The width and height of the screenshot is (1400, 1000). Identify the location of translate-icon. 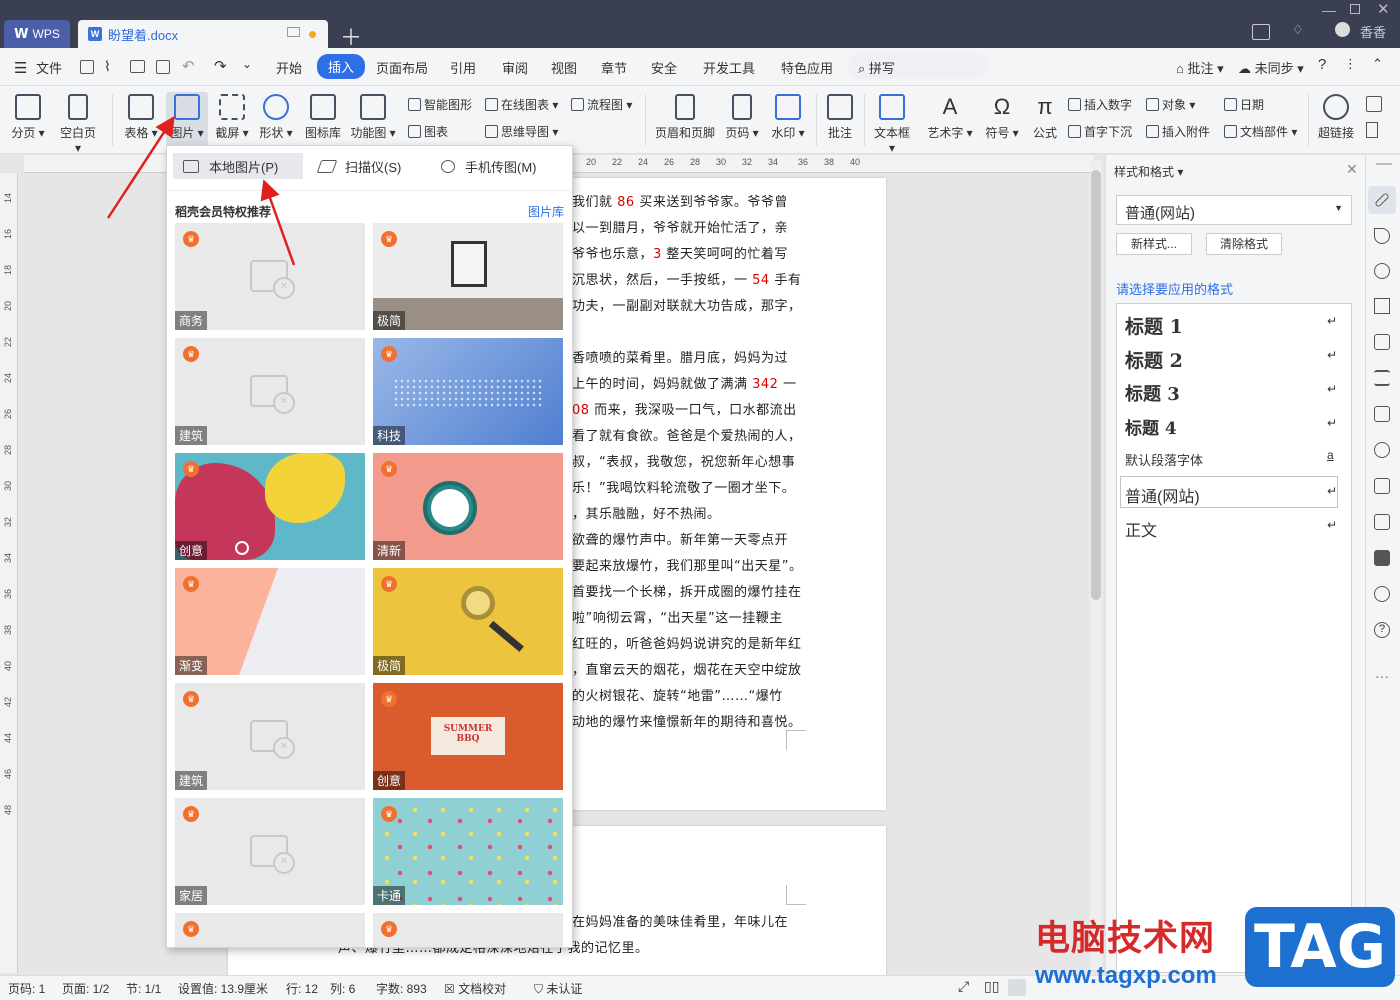
(1382, 450).